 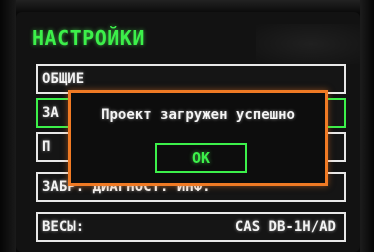 I want to click on screen-glare, so click(x=308, y=44).